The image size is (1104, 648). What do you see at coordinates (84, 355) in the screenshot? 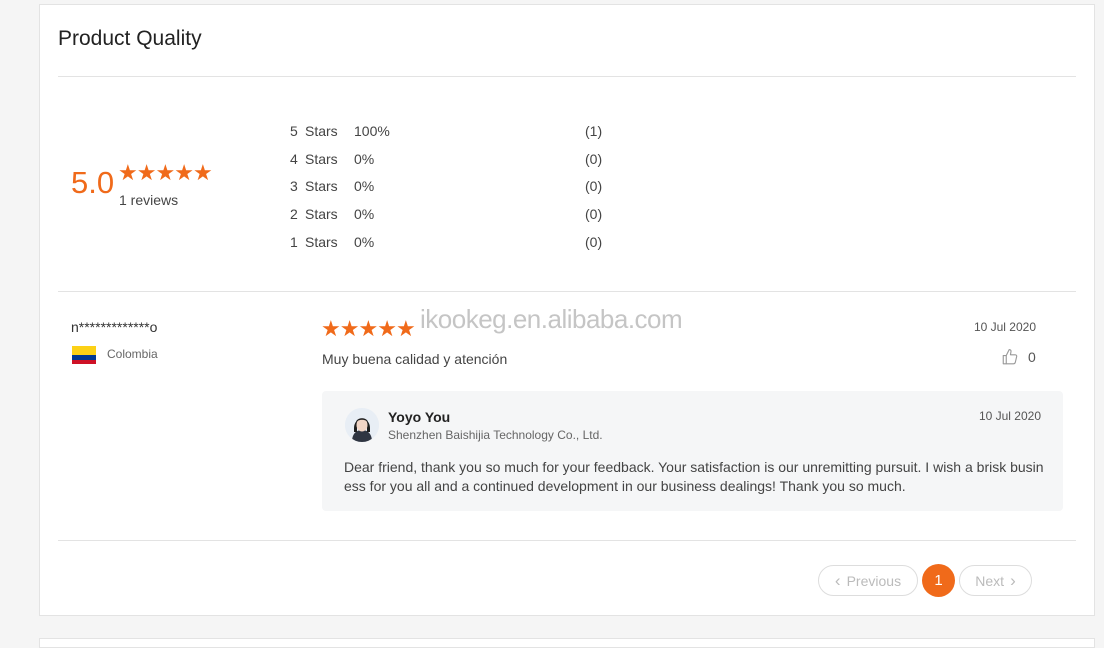
I see `colombia-flag-icon` at bounding box center [84, 355].